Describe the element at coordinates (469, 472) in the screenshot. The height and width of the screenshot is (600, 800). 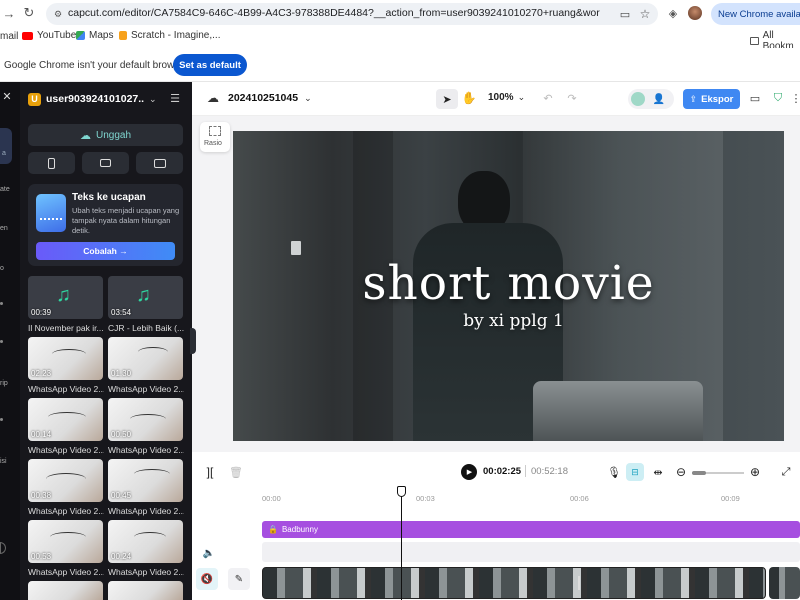
I see `play-button: ▶` at that location.